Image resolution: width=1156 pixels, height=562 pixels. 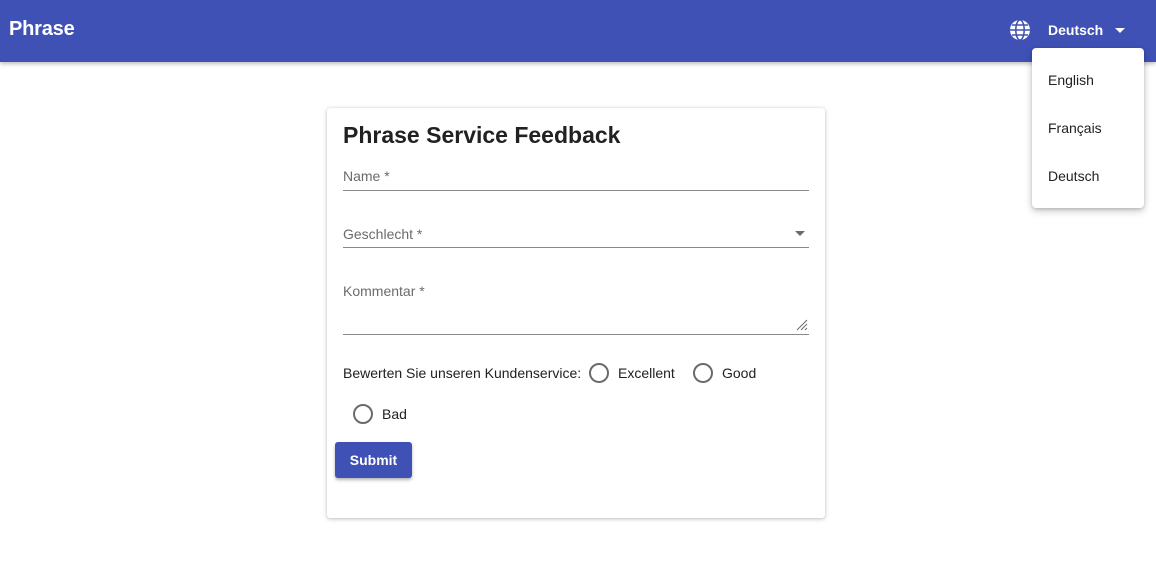 I want to click on name-label: Name *, so click(x=366, y=176).